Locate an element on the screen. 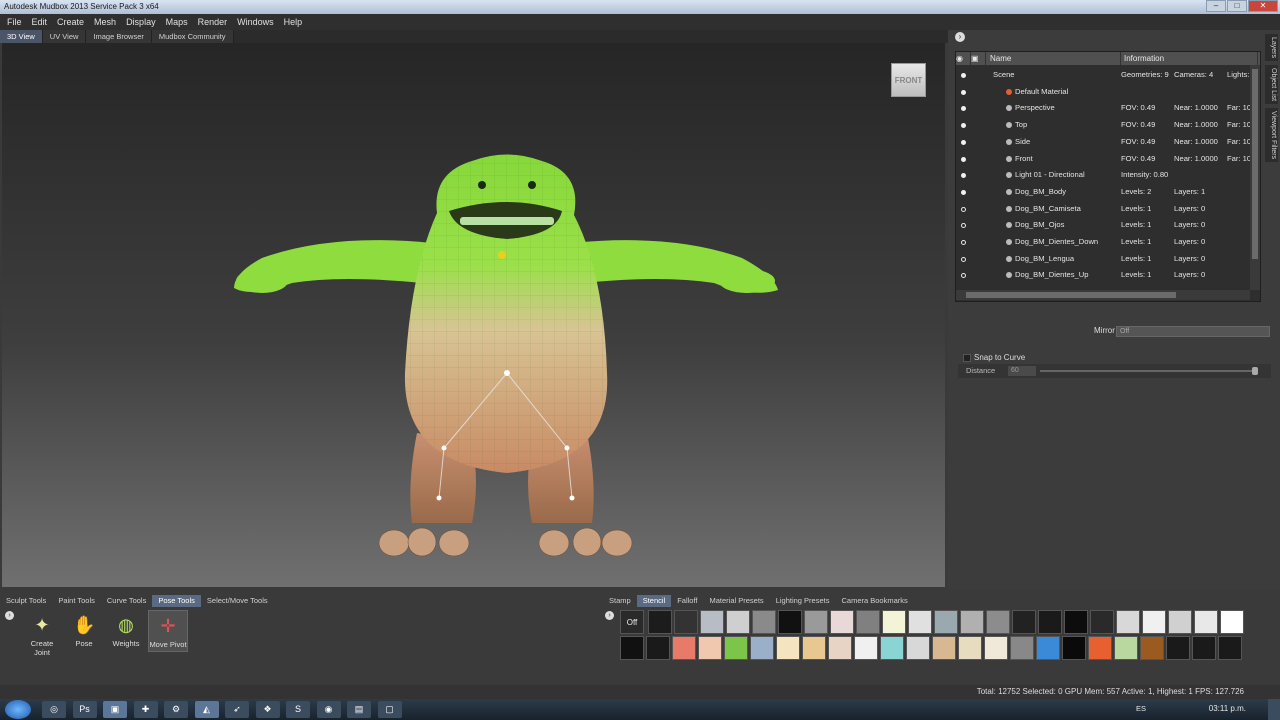 Image resolution: width=1280 pixels, height=720 pixels. tool-weights: ◍ Weights is located at coordinates (126, 631).